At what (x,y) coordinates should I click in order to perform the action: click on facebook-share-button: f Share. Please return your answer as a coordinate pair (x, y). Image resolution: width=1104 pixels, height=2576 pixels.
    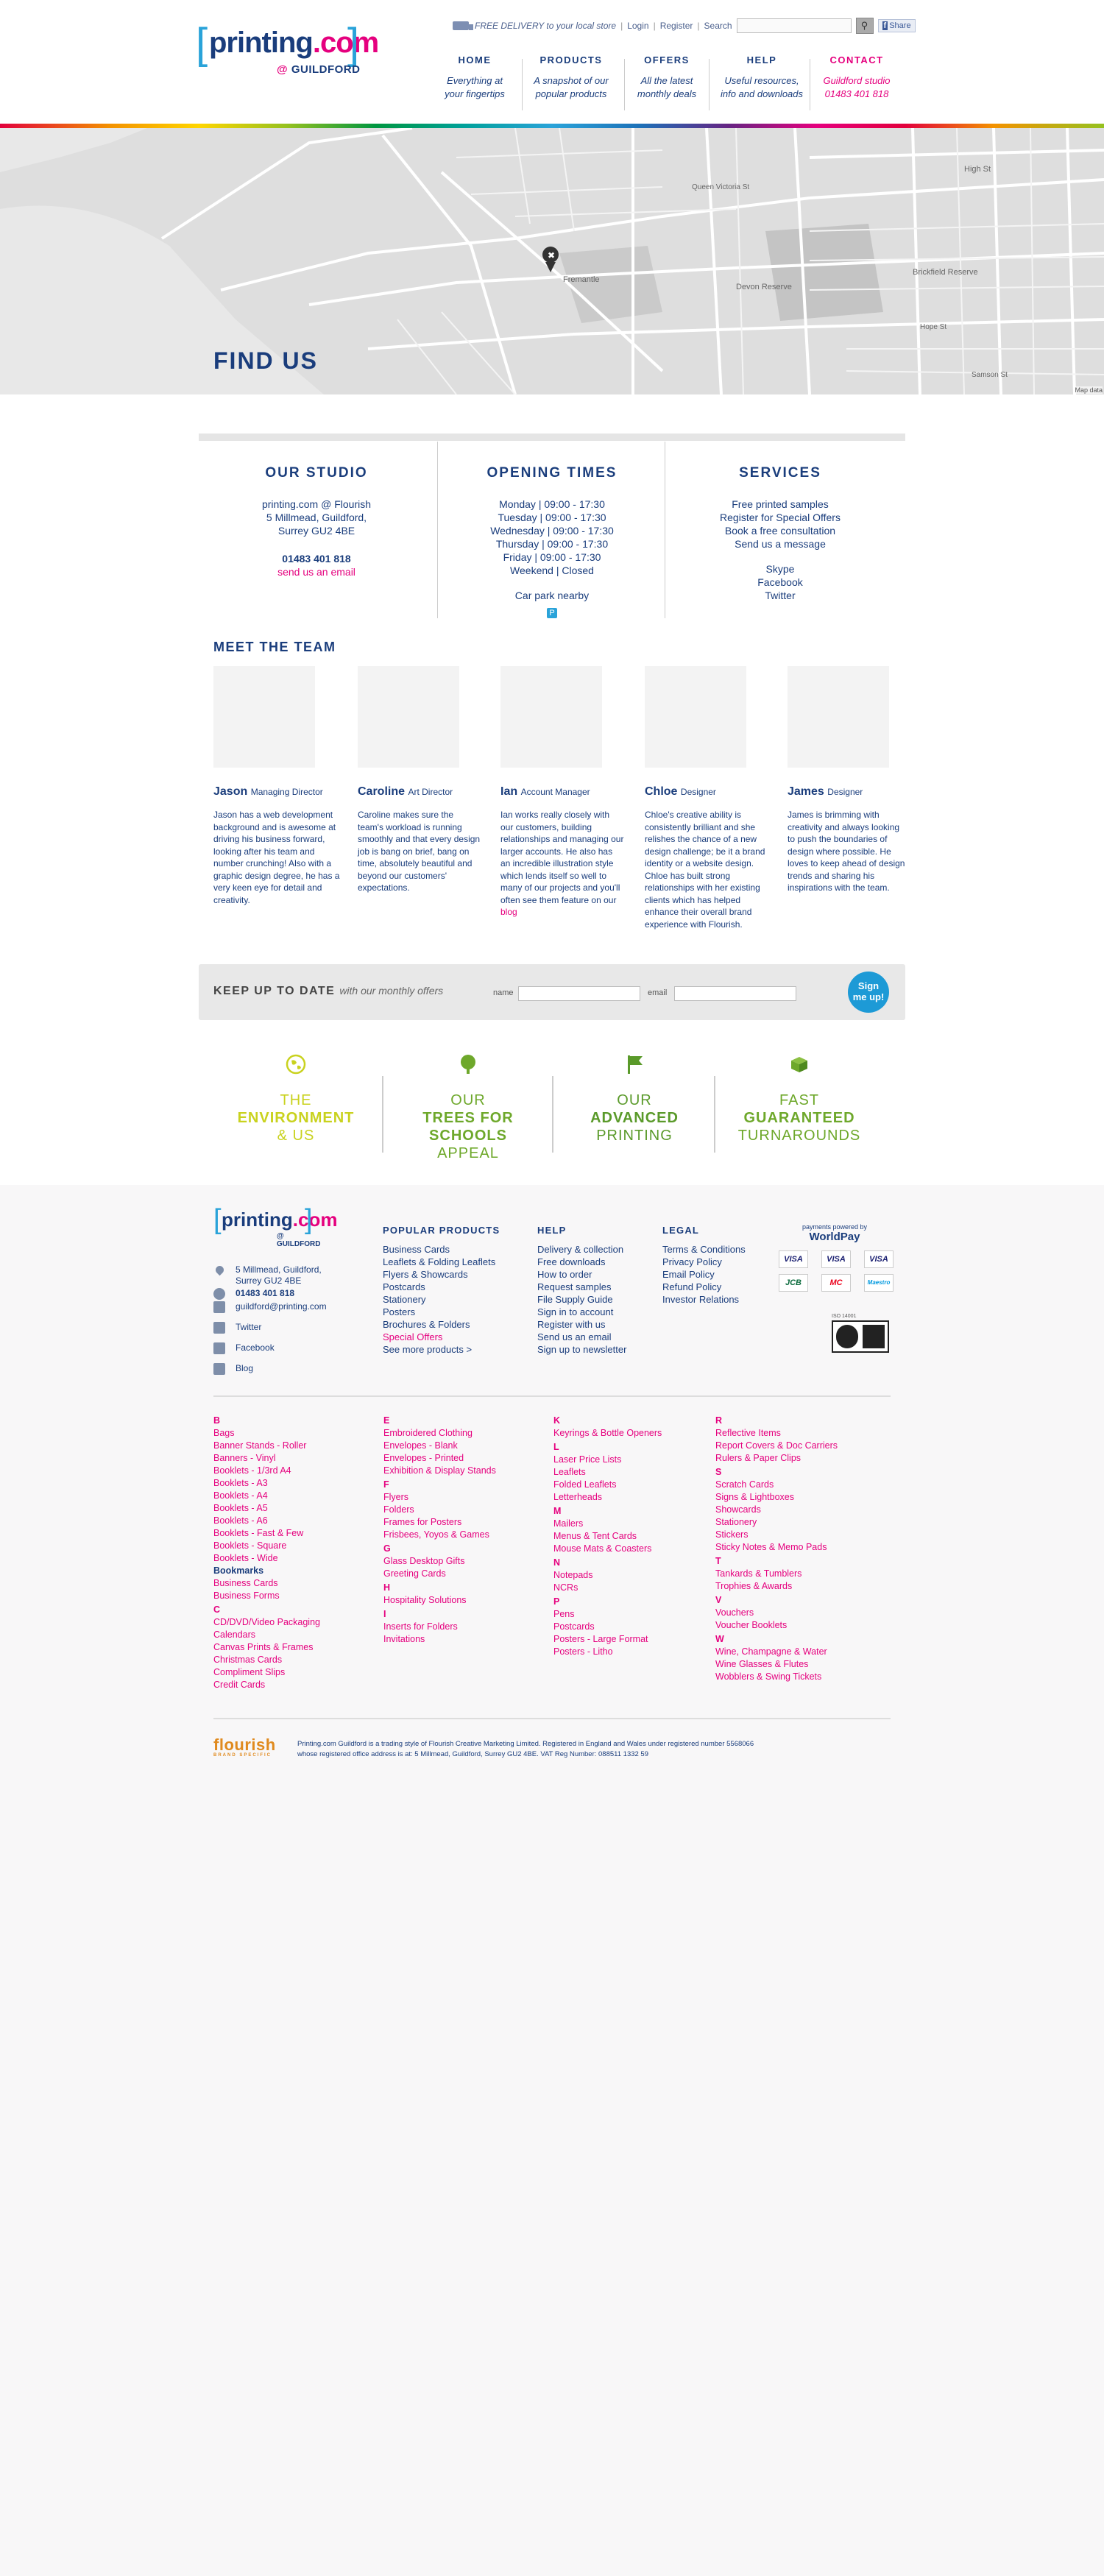
    Looking at the image, I should click on (896, 25).